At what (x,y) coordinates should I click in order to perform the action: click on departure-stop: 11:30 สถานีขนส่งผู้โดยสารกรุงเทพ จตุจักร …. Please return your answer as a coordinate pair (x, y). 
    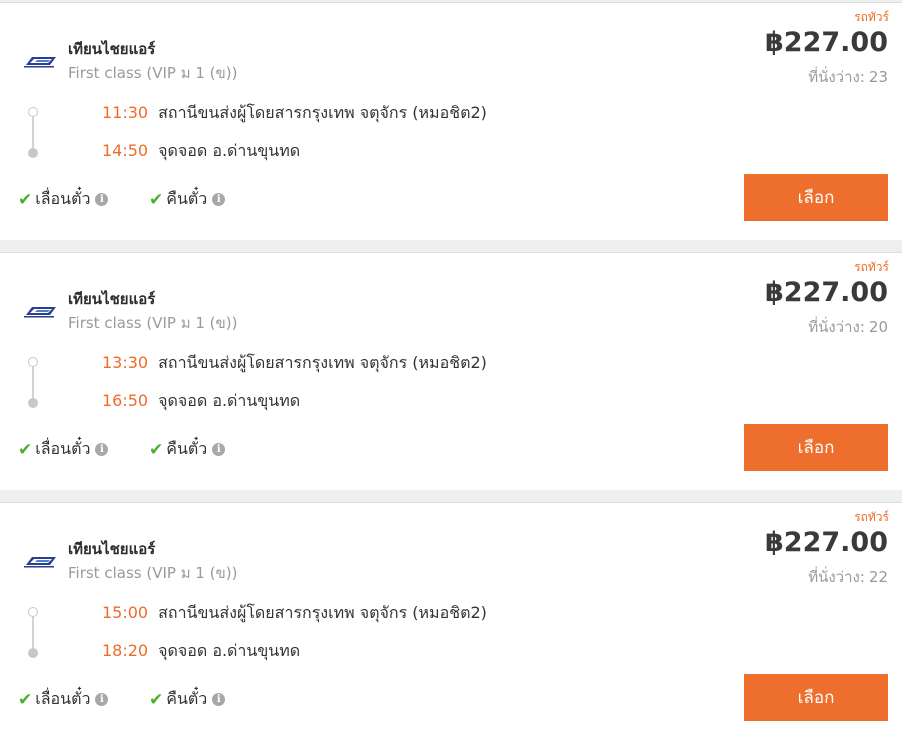
    Looking at the image, I should click on (294, 113).